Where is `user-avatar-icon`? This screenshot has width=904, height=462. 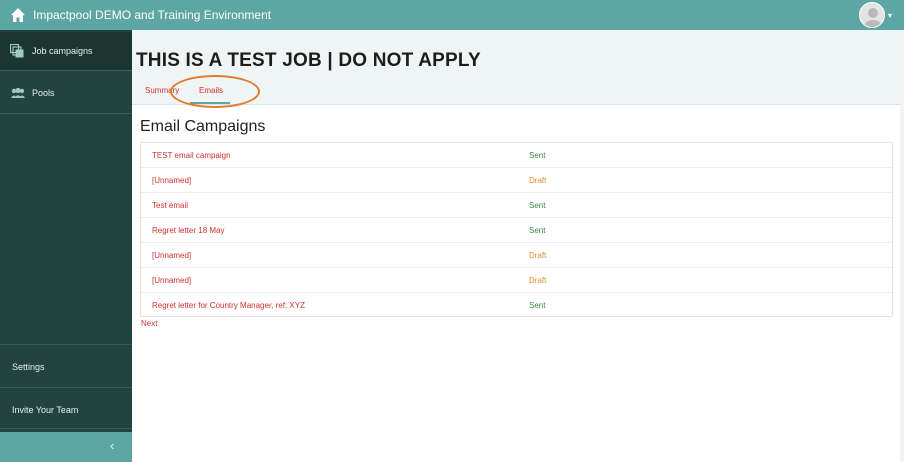 user-avatar-icon is located at coordinates (873, 17).